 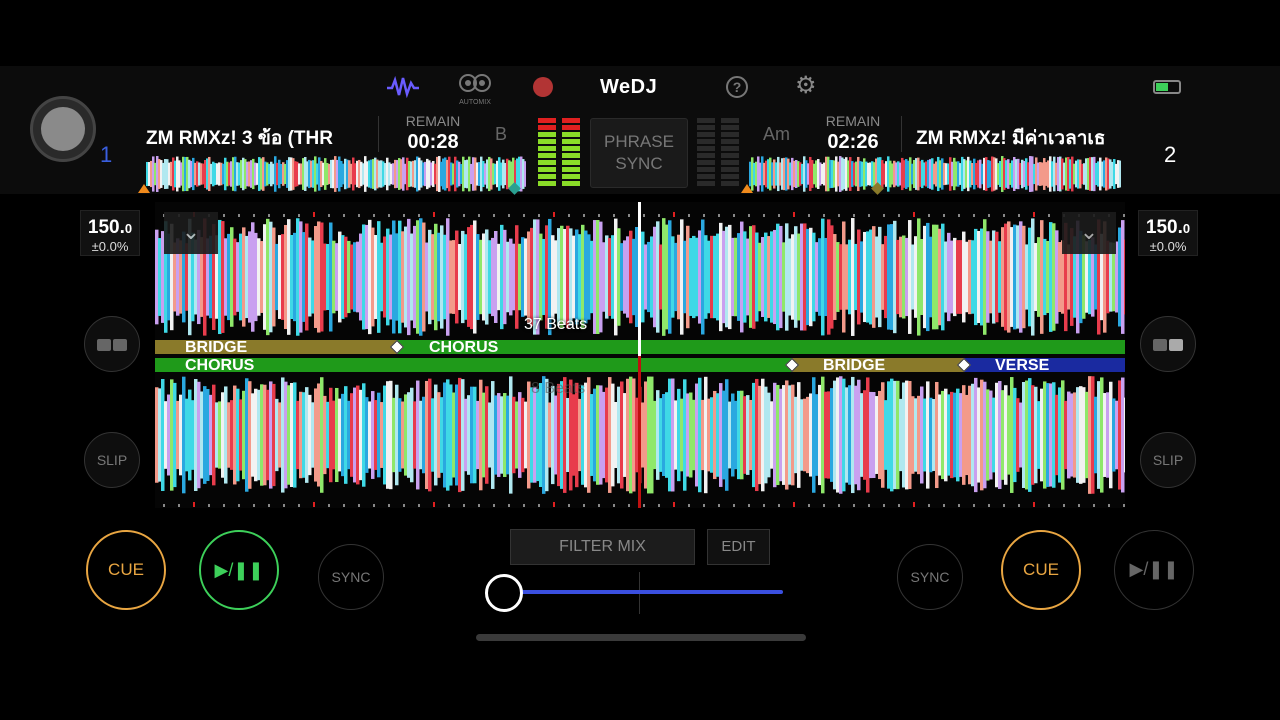 What do you see at coordinates (854, 365) in the screenshot?
I see `deck2-phrase-label: BRIDGE` at bounding box center [854, 365].